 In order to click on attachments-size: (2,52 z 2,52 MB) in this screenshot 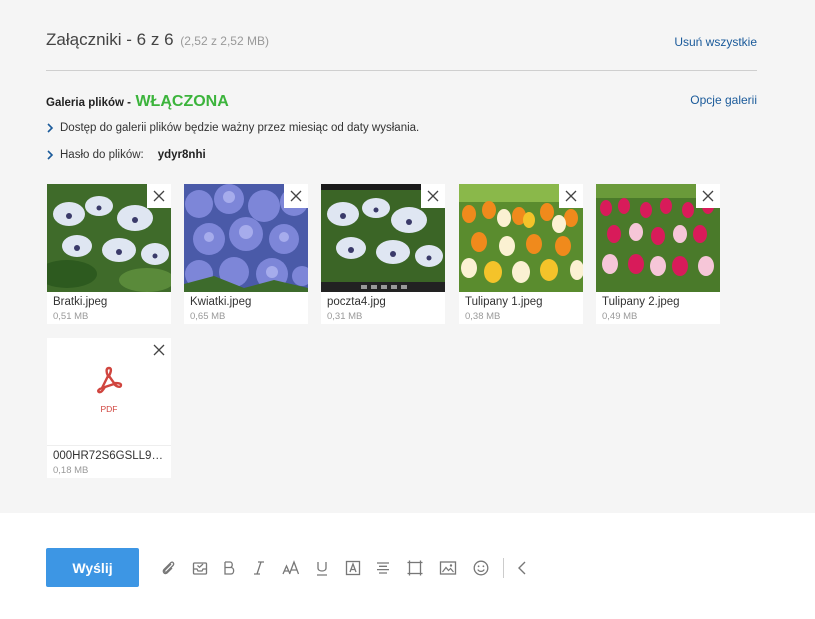, I will do `click(224, 41)`.